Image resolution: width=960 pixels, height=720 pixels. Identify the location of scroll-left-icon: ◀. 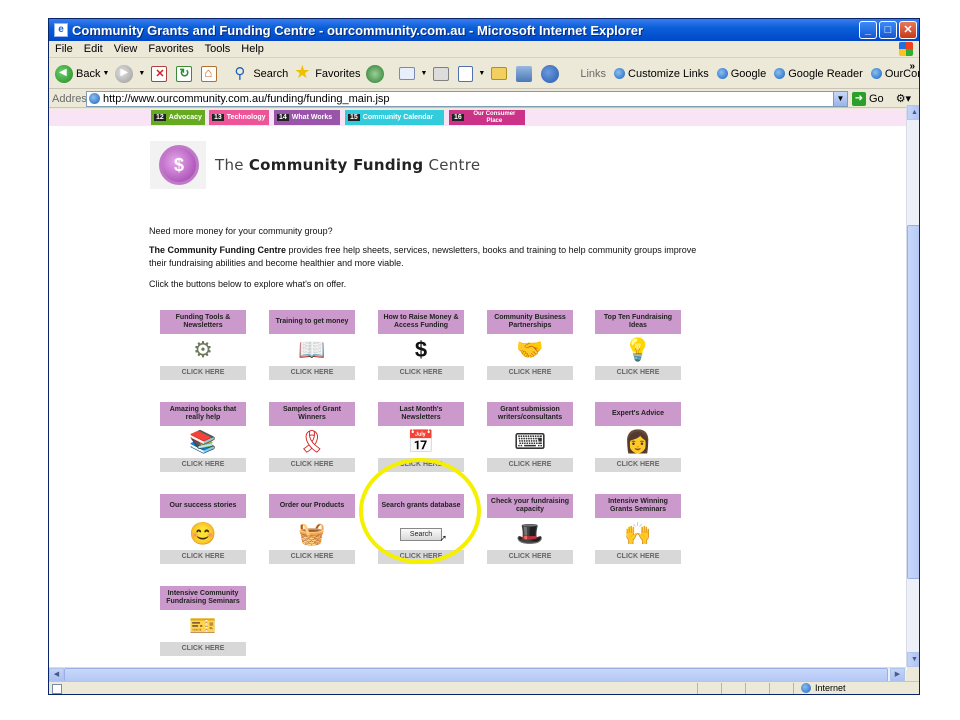
(56, 675).